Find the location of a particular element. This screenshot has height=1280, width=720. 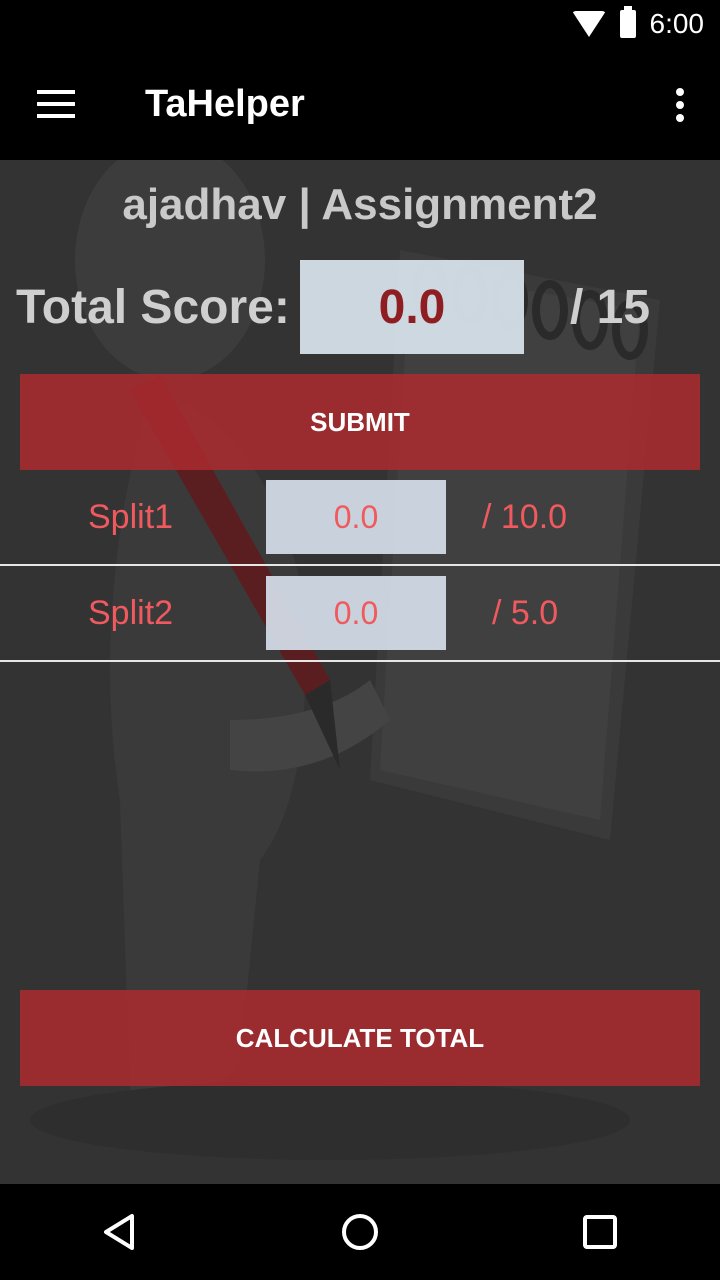

split-row: Split2 0.0 / 5.0 is located at coordinates (360, 614).